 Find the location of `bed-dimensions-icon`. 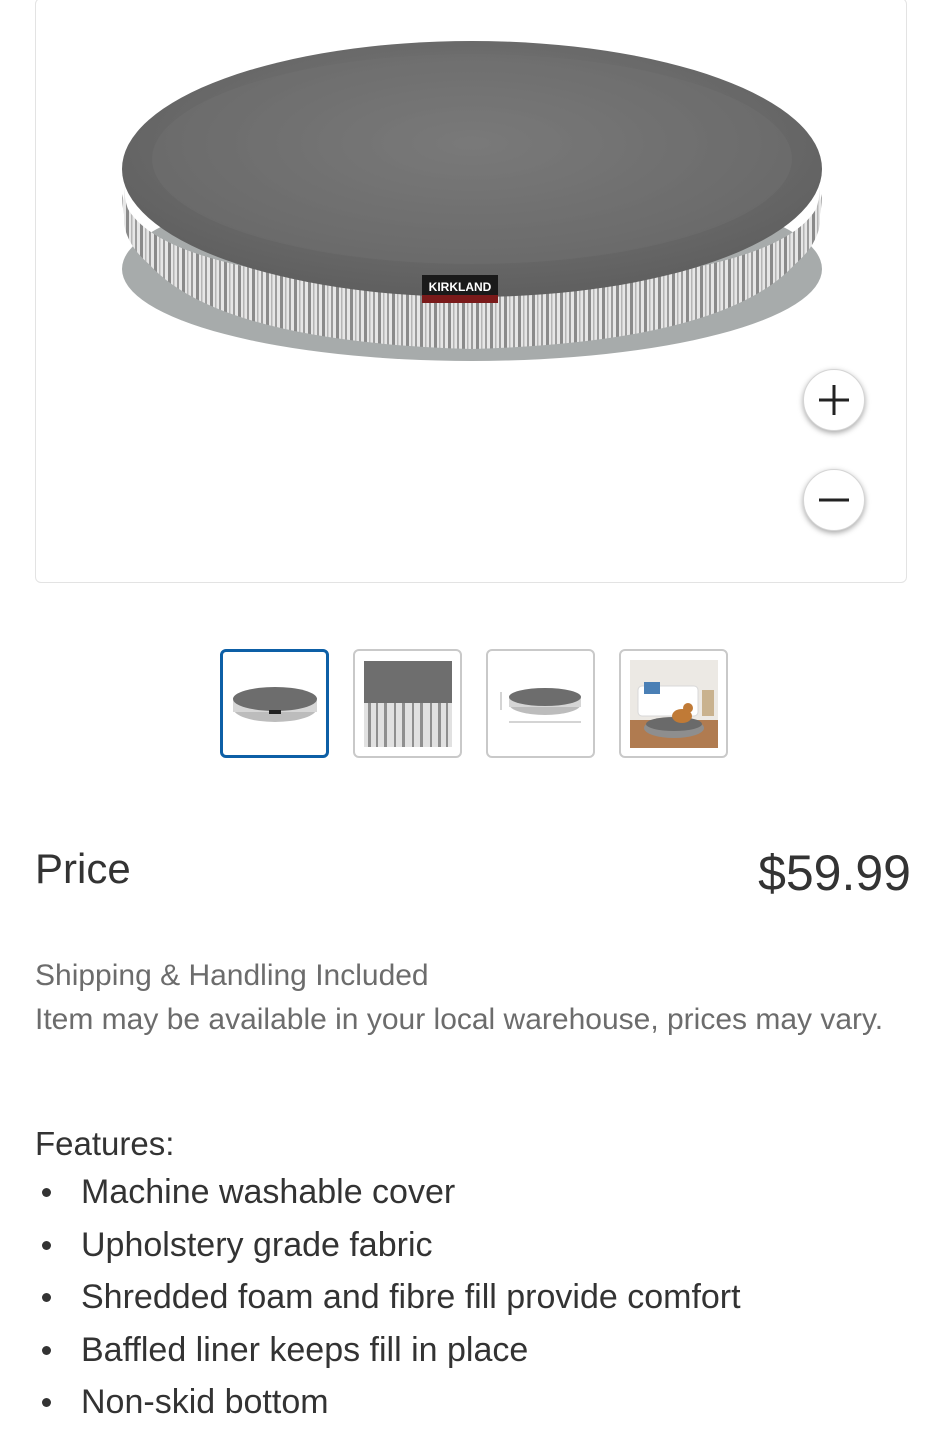

bed-dimensions-icon is located at coordinates (540, 704).